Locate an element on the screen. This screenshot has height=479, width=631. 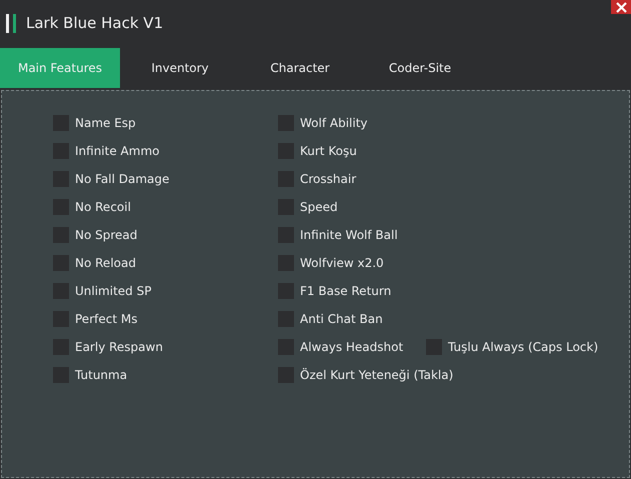
checkbox-label: Always Headshot is located at coordinates (352, 347).